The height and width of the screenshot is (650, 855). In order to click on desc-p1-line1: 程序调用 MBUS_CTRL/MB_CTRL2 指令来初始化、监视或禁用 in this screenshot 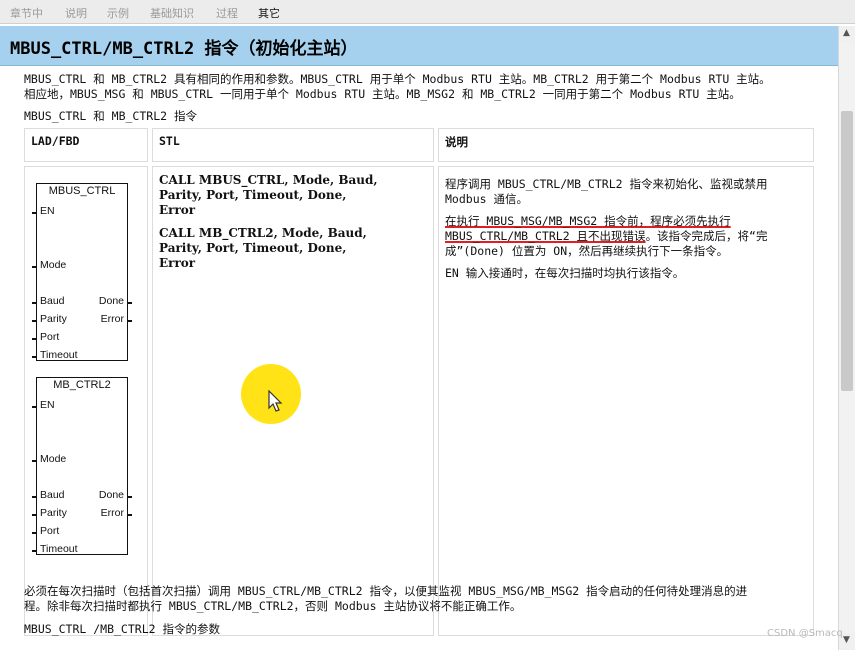, I will do `click(606, 184)`.